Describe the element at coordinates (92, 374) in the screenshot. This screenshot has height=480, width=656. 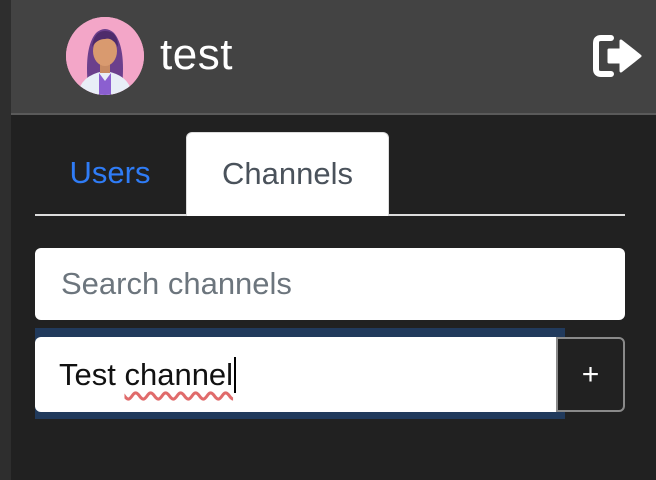
I see `new-channel-value-part1: Test` at that location.